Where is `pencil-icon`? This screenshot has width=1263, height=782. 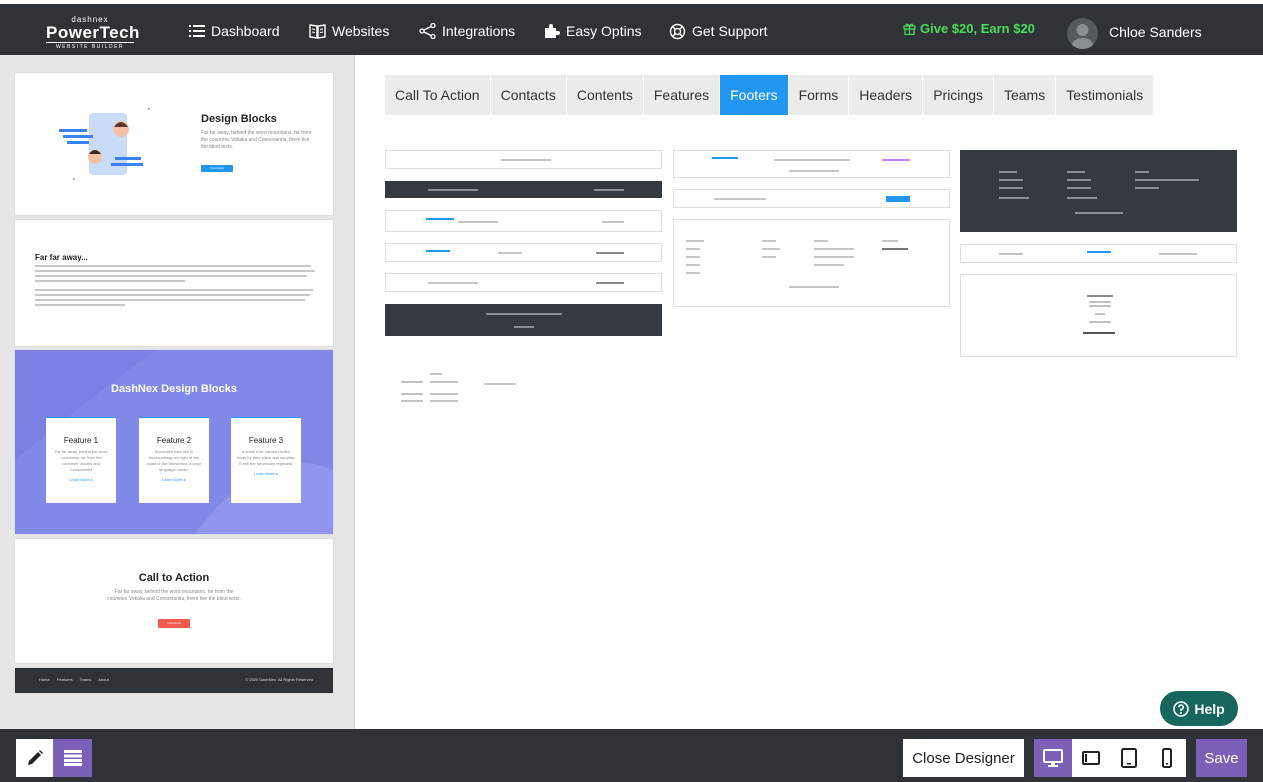
pencil-icon is located at coordinates (35, 757).